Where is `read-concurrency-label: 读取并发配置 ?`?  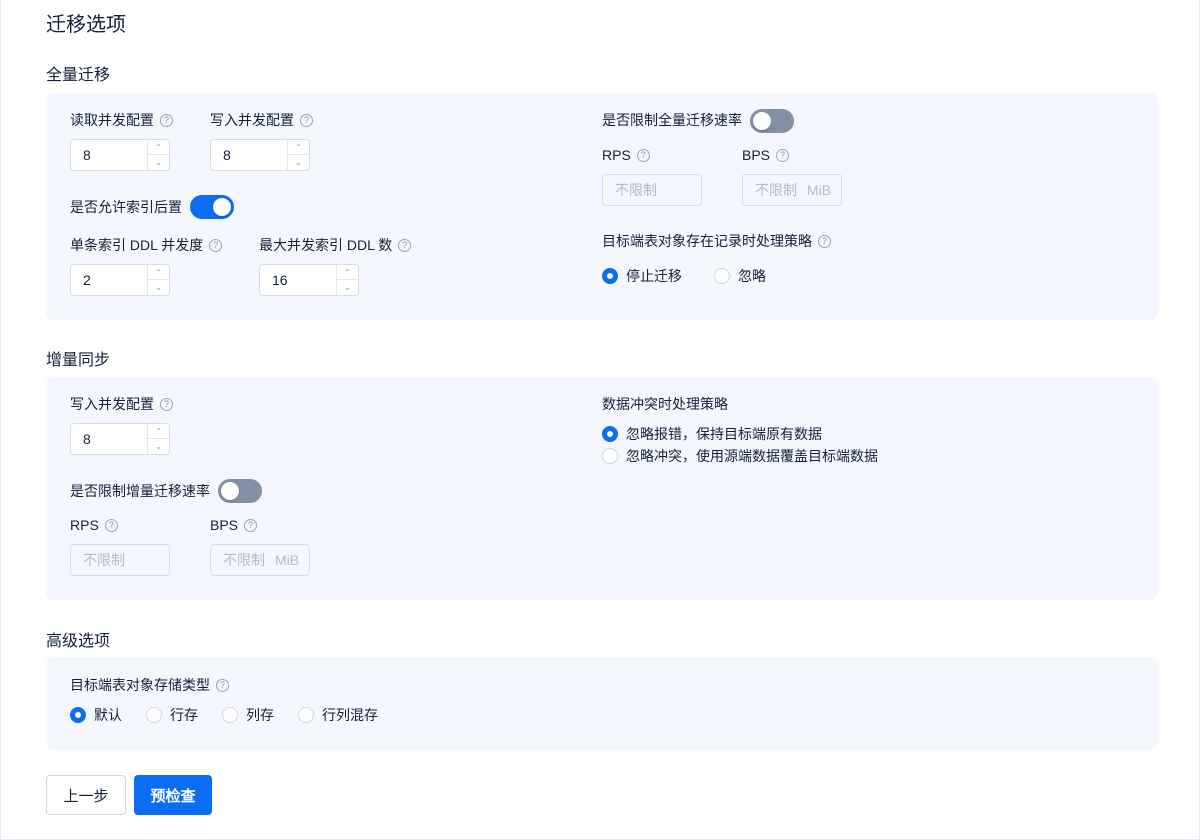 read-concurrency-label: 读取并发配置 ? is located at coordinates (121, 120).